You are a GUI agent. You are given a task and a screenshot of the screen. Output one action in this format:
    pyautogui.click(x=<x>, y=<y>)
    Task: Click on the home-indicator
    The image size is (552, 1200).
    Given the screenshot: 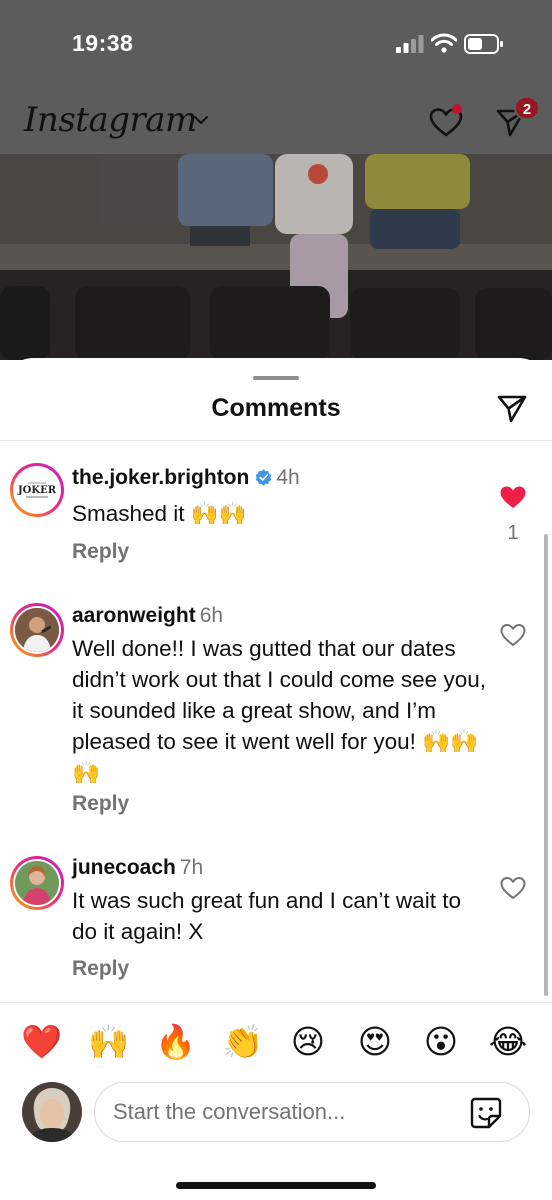 What is the action you would take?
    pyautogui.click(x=276, y=1185)
    